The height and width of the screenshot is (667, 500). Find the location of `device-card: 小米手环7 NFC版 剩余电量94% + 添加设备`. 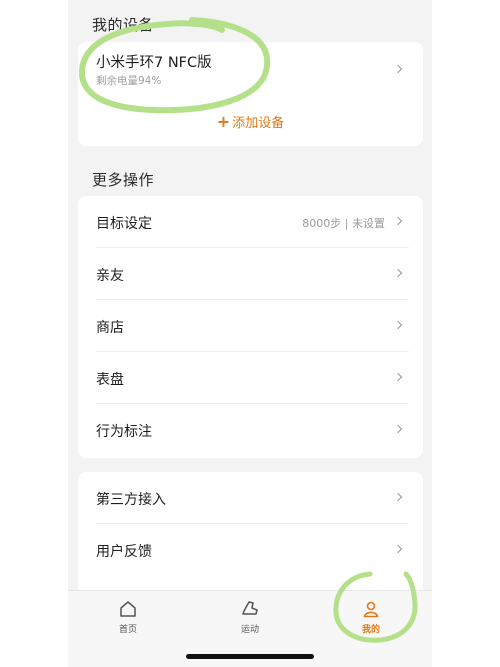

device-card: 小米手环7 NFC版 剩余电量94% + 添加设备 is located at coordinates (250, 94).